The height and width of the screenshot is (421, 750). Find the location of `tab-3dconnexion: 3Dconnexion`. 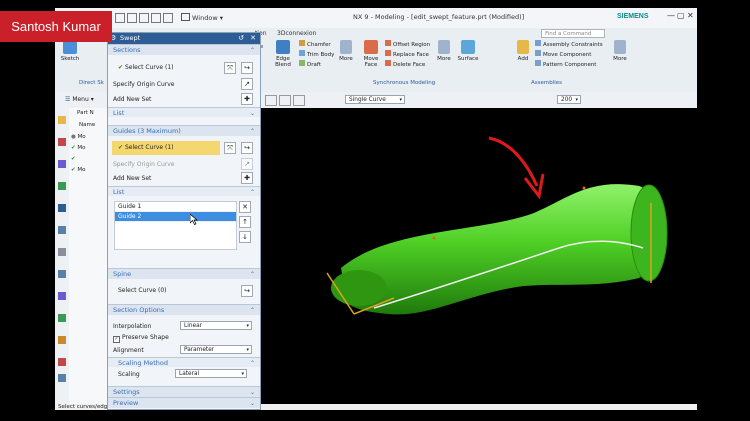

tab-3dconnexion: 3Dconnexion is located at coordinates (296, 33).